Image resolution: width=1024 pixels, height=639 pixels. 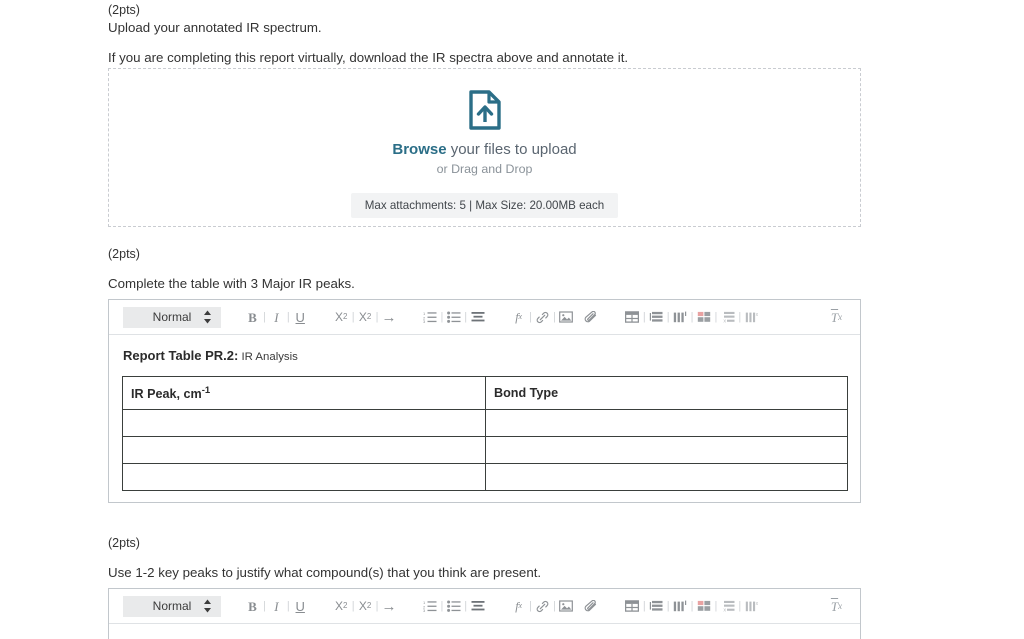 I want to click on browse-suffix: your files to upload, so click(x=511, y=149).